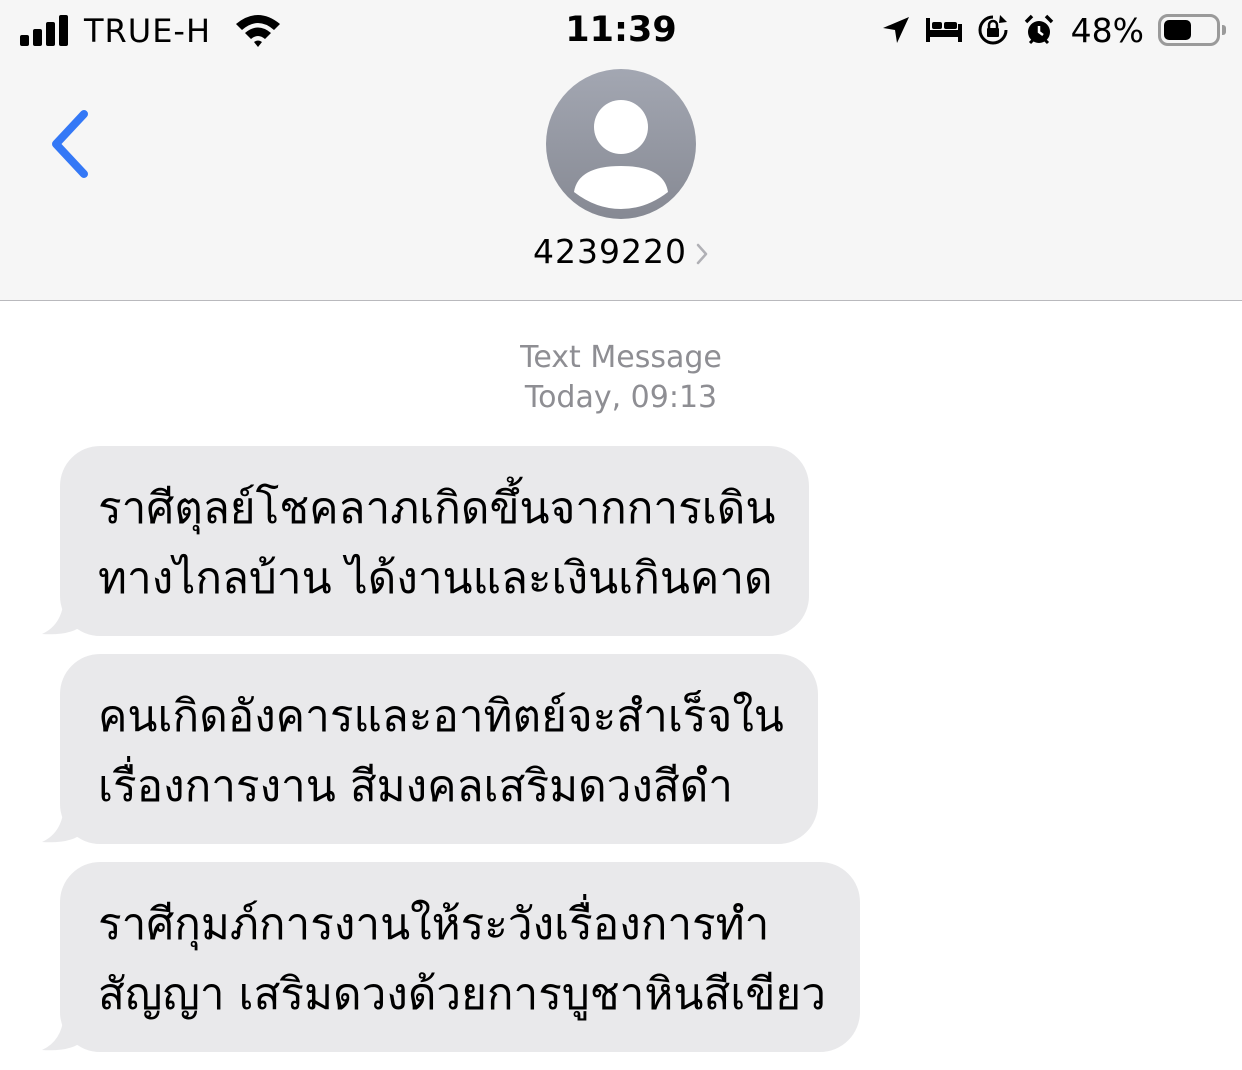  Describe the element at coordinates (944, 30) in the screenshot. I see `bed-icon` at that location.